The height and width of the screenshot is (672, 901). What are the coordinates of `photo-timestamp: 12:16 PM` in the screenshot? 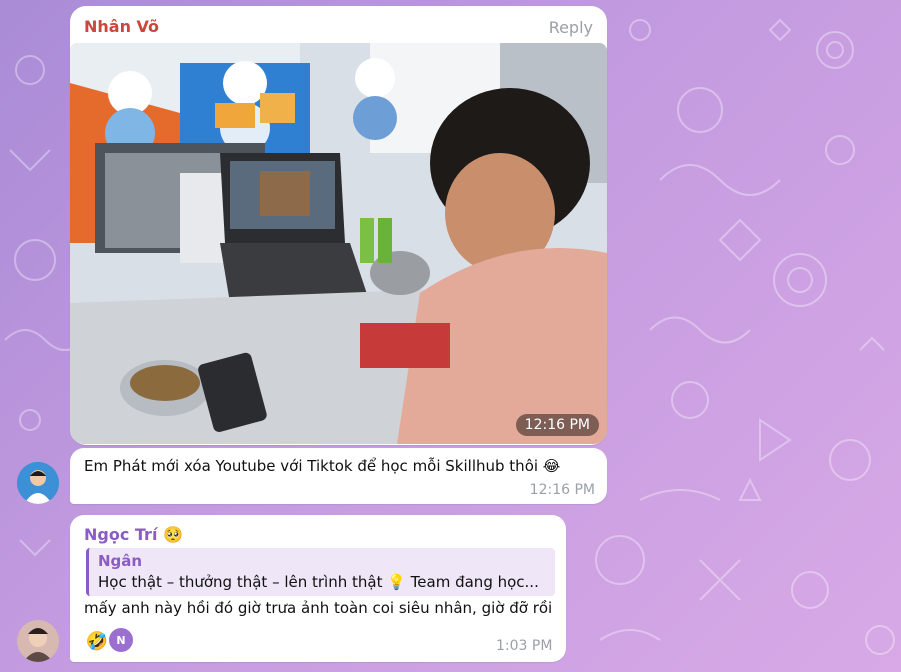 It's located at (557, 425).